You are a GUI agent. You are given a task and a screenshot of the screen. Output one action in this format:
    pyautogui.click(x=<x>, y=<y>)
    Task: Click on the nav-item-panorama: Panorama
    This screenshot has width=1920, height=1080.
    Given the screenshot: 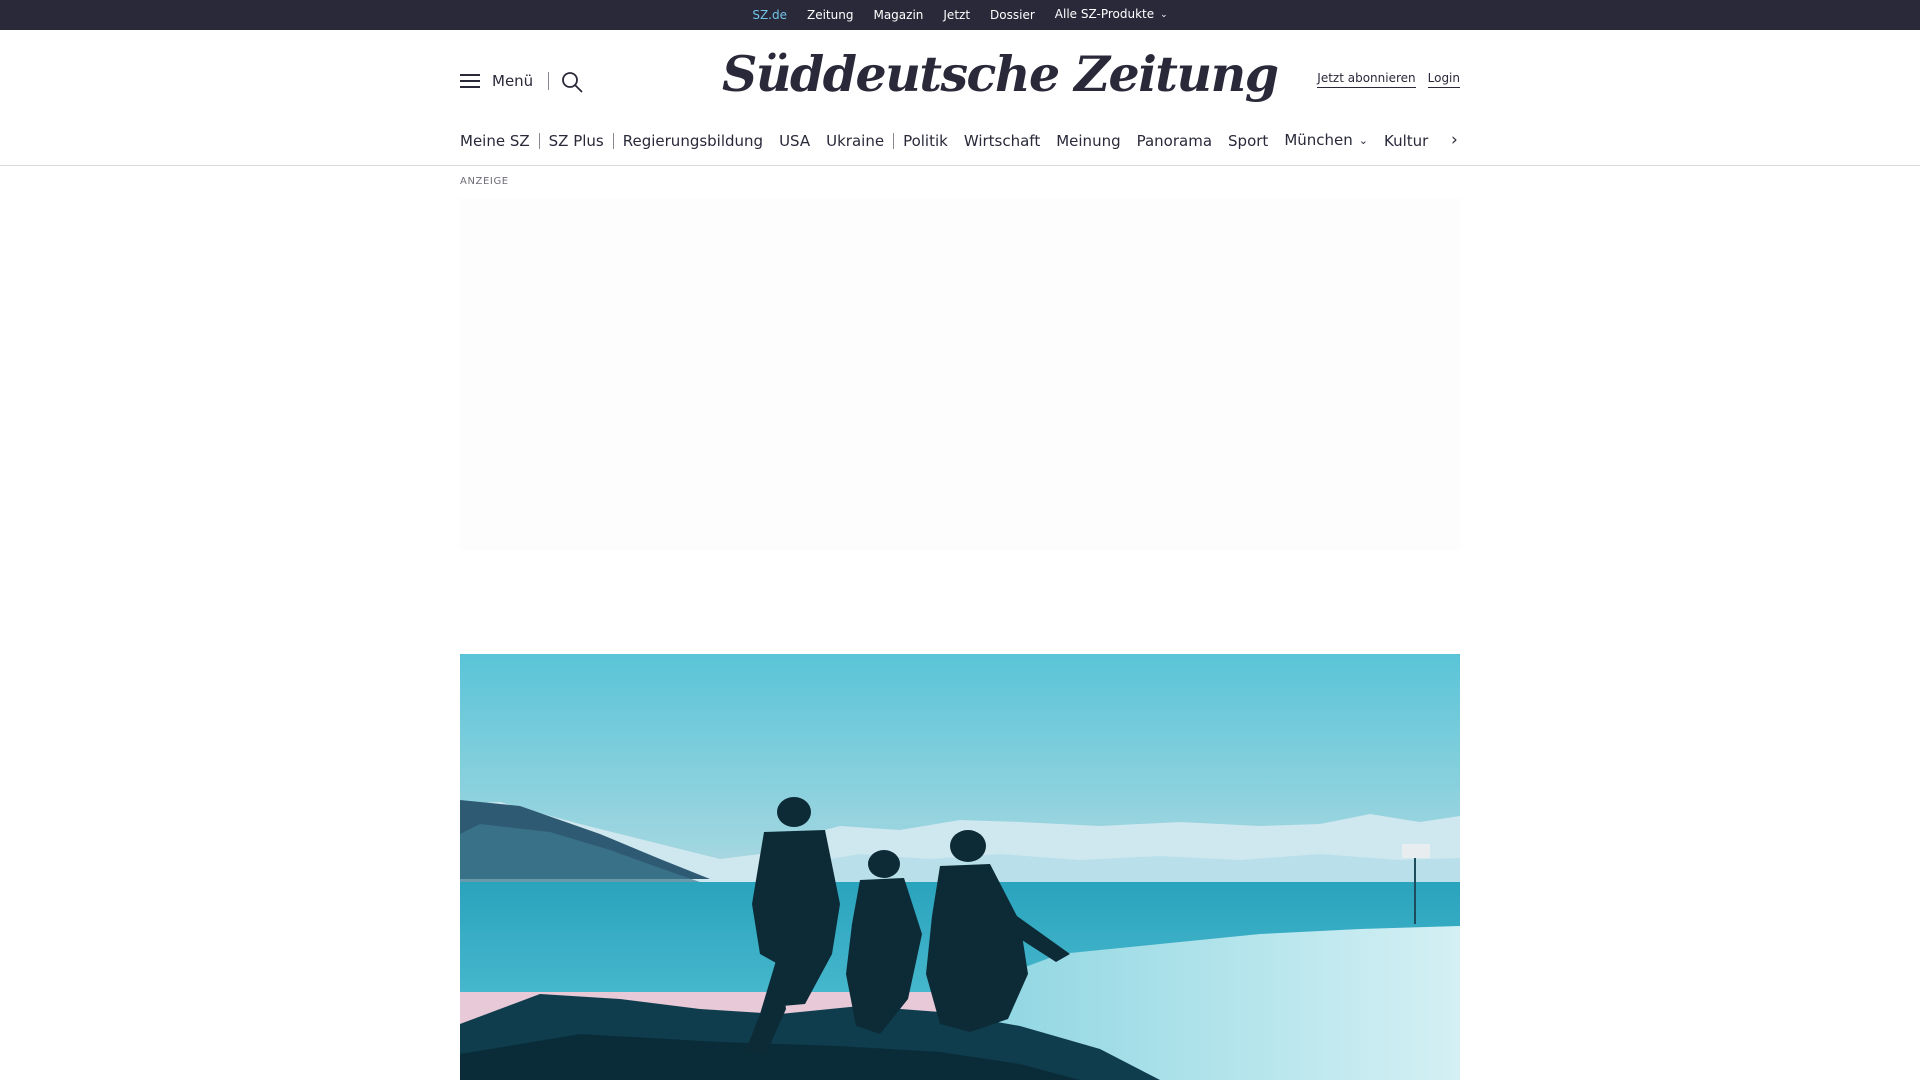 What is the action you would take?
    pyautogui.click(x=1174, y=141)
    